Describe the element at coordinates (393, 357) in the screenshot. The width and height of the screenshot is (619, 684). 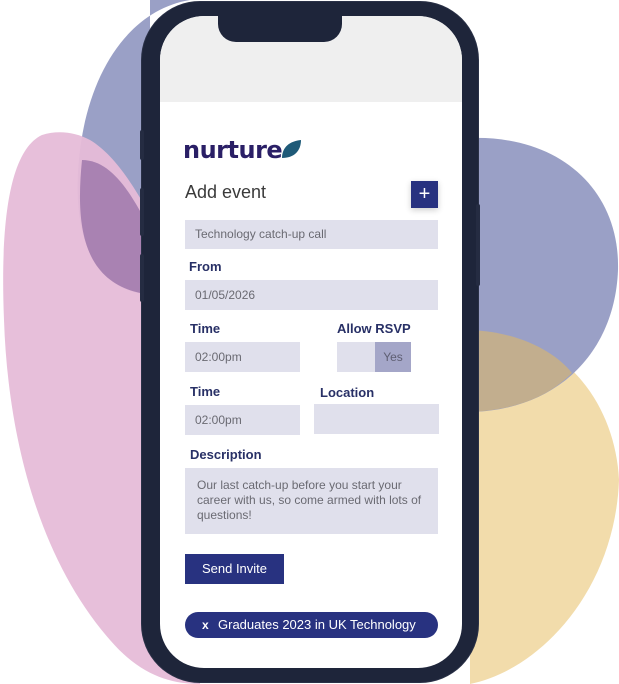
I see `rsvp-yes-option: Yes` at that location.